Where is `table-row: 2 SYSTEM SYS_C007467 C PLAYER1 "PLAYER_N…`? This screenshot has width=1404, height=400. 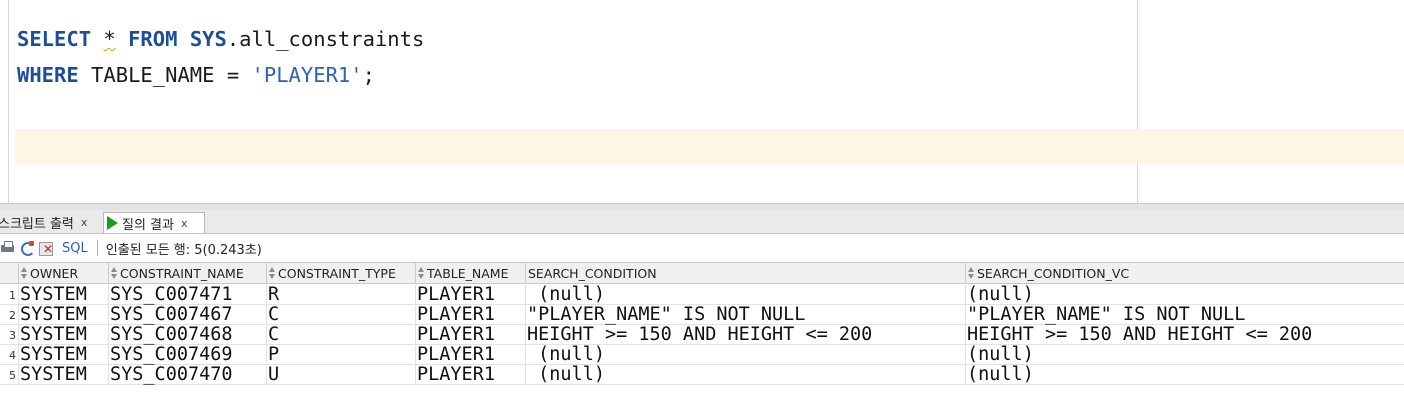 table-row: 2 SYSTEM SYS_C007467 C PLAYER1 "PLAYER_N… is located at coordinates (702, 315).